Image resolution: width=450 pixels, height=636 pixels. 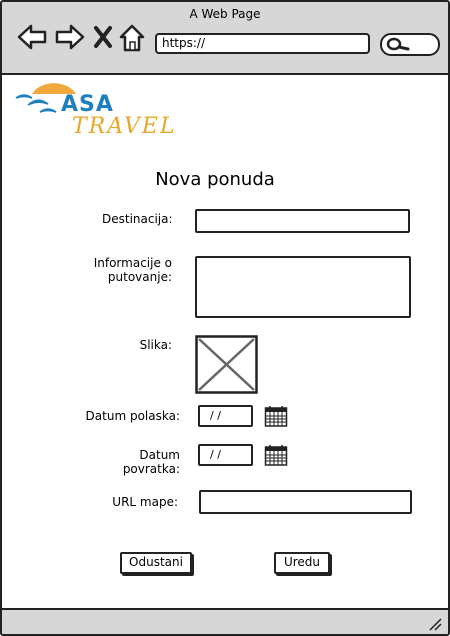 What do you see at coordinates (132, 270) in the screenshot?
I see `info-label: Informacije o putovanje:` at bounding box center [132, 270].